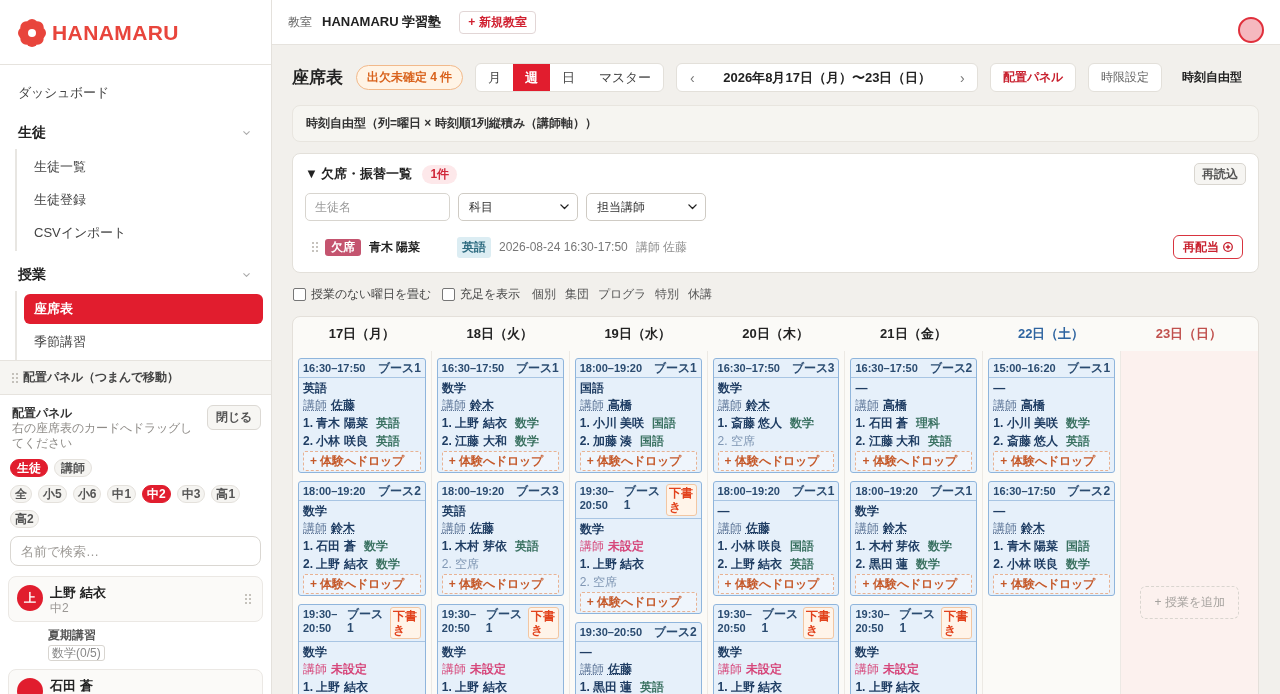 This screenshot has height=694, width=1280. What do you see at coordinates (646, 207) in the screenshot?
I see `teacher-select: 担当講師` at bounding box center [646, 207].